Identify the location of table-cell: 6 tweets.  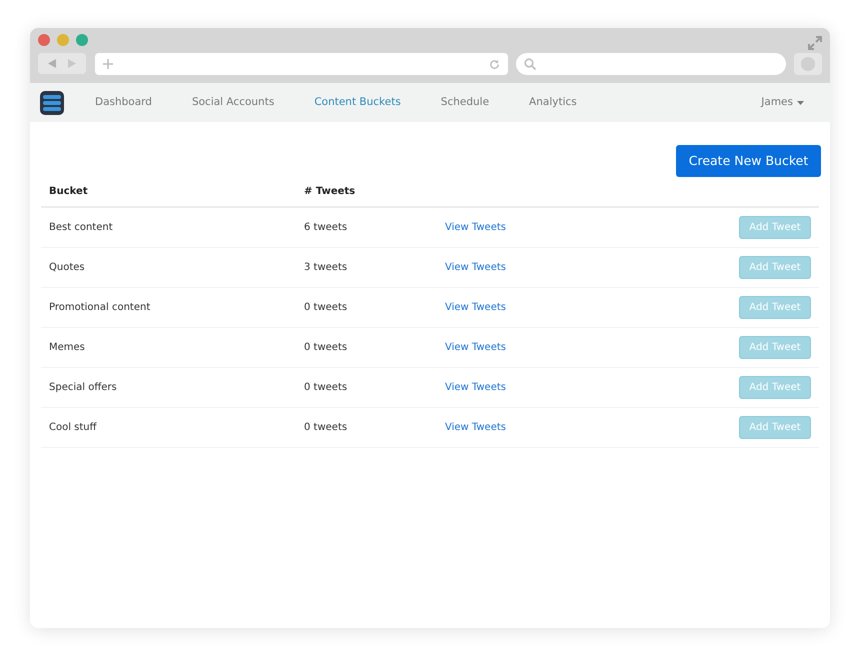
(326, 227).